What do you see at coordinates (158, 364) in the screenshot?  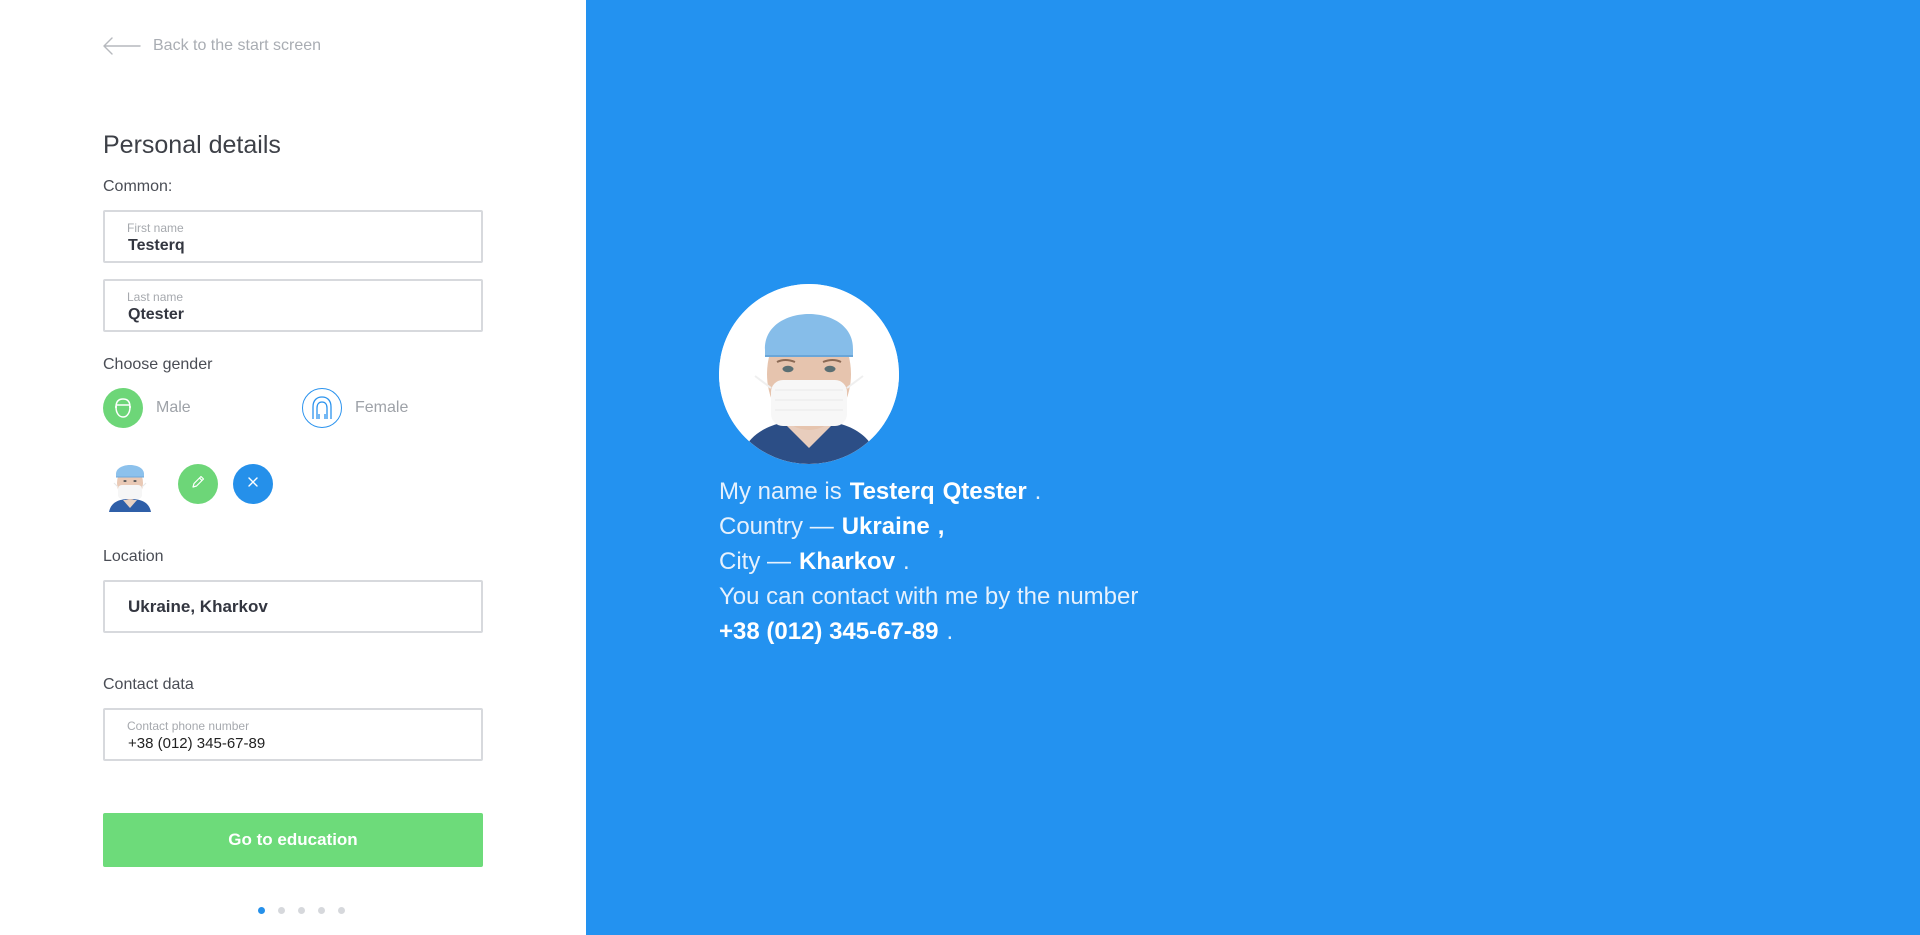 I see `gender-section-label: Choose gender` at bounding box center [158, 364].